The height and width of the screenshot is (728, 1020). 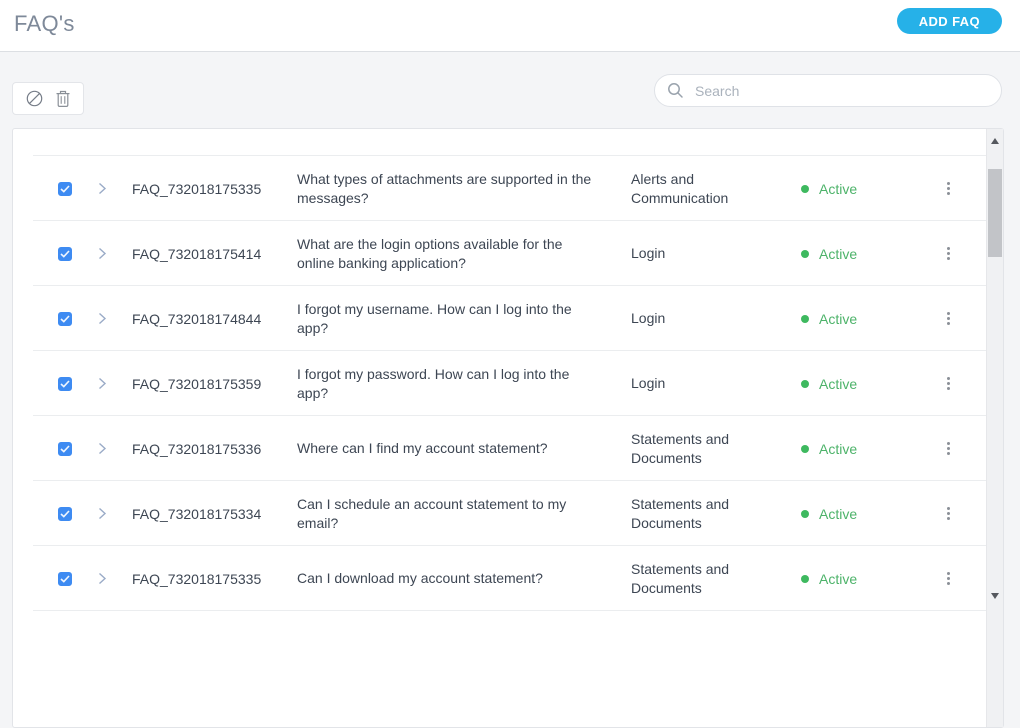 What do you see at coordinates (420, 578) in the screenshot?
I see `faq-question: Can I download my account statement?` at bounding box center [420, 578].